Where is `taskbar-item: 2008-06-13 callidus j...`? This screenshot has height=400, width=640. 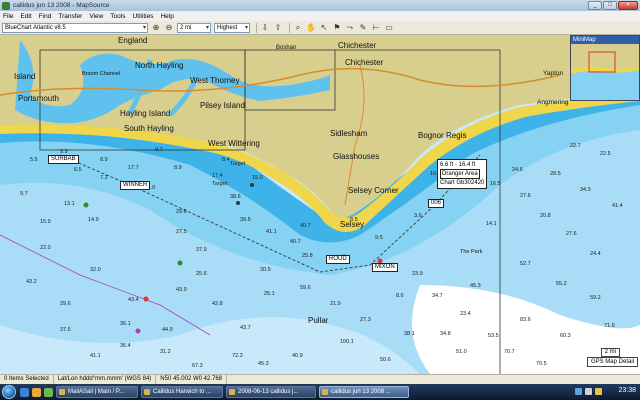
taskbar-item: 2008-06-13 callidus j... is located at coordinates (271, 392).